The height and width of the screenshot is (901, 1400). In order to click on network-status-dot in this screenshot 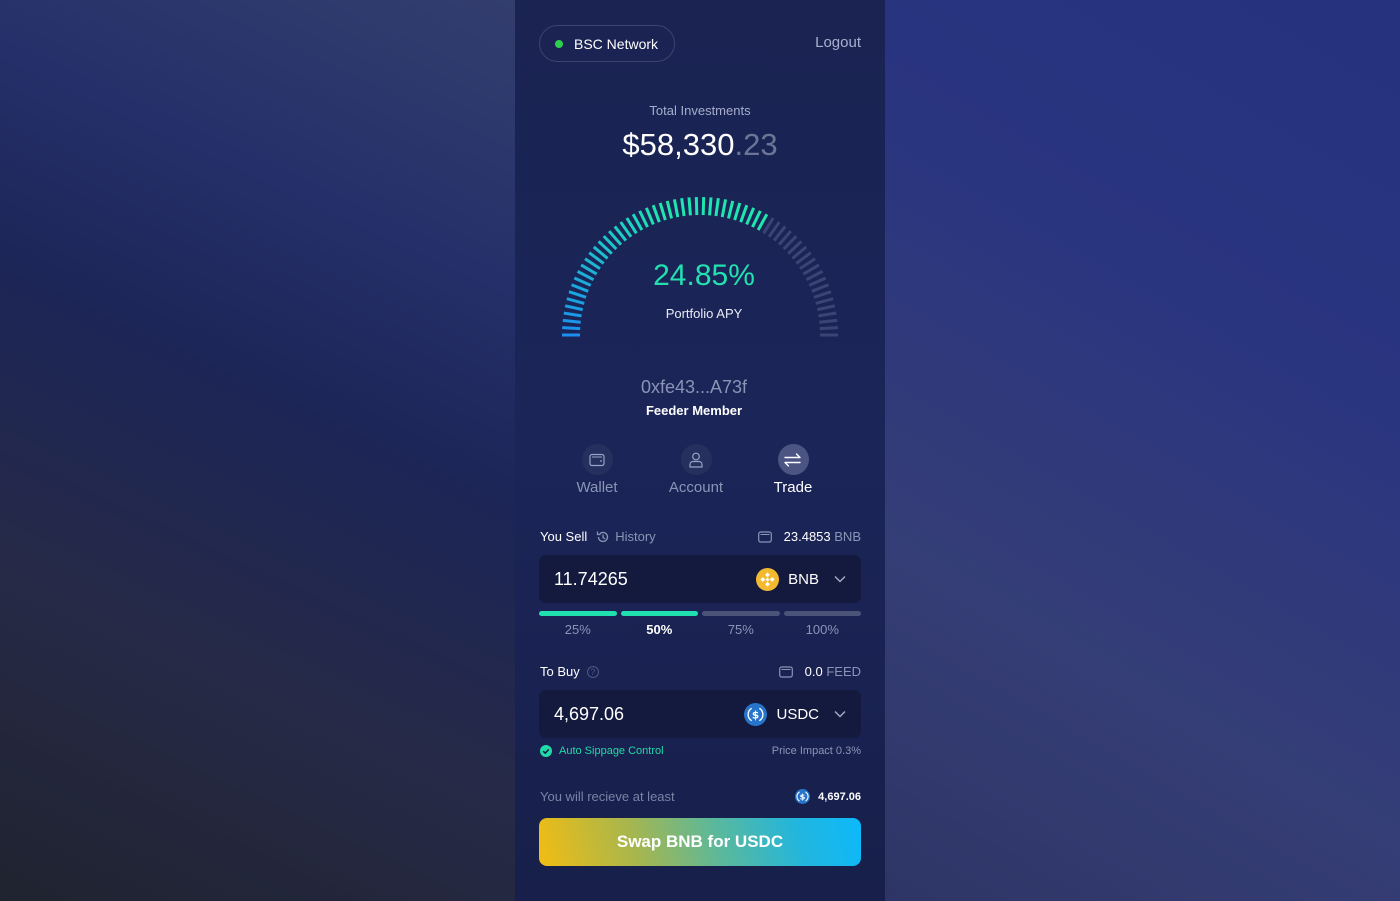, I will do `click(559, 43)`.